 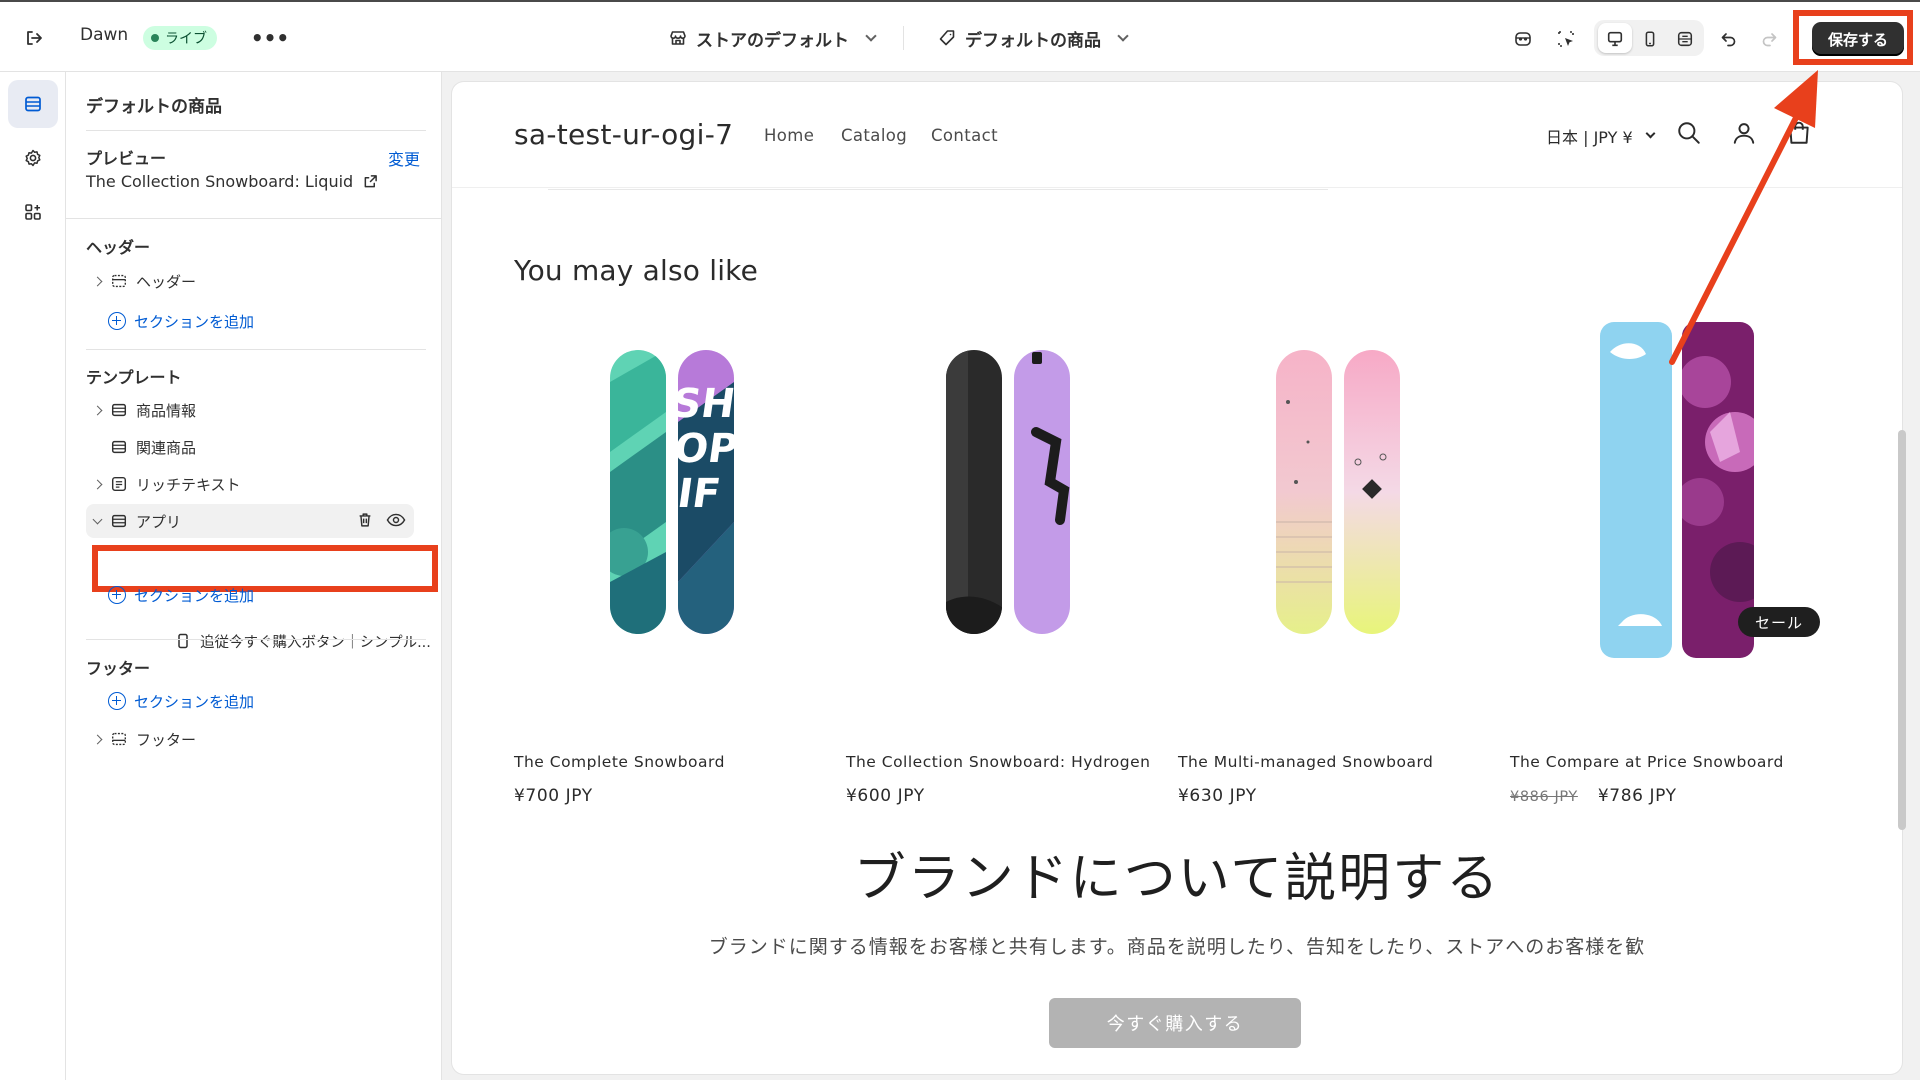 What do you see at coordinates (118, 668) in the screenshot?
I see `footer-group-heading: フッター` at bounding box center [118, 668].